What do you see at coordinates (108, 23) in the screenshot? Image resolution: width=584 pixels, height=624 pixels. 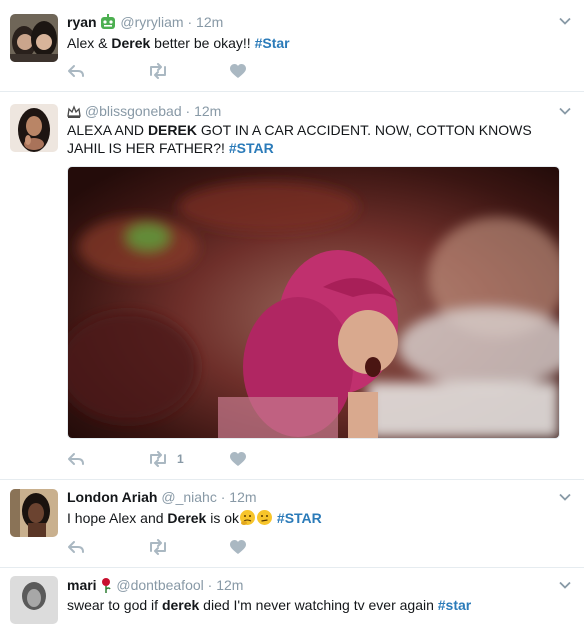 I see `robot-emoji-icon` at bounding box center [108, 23].